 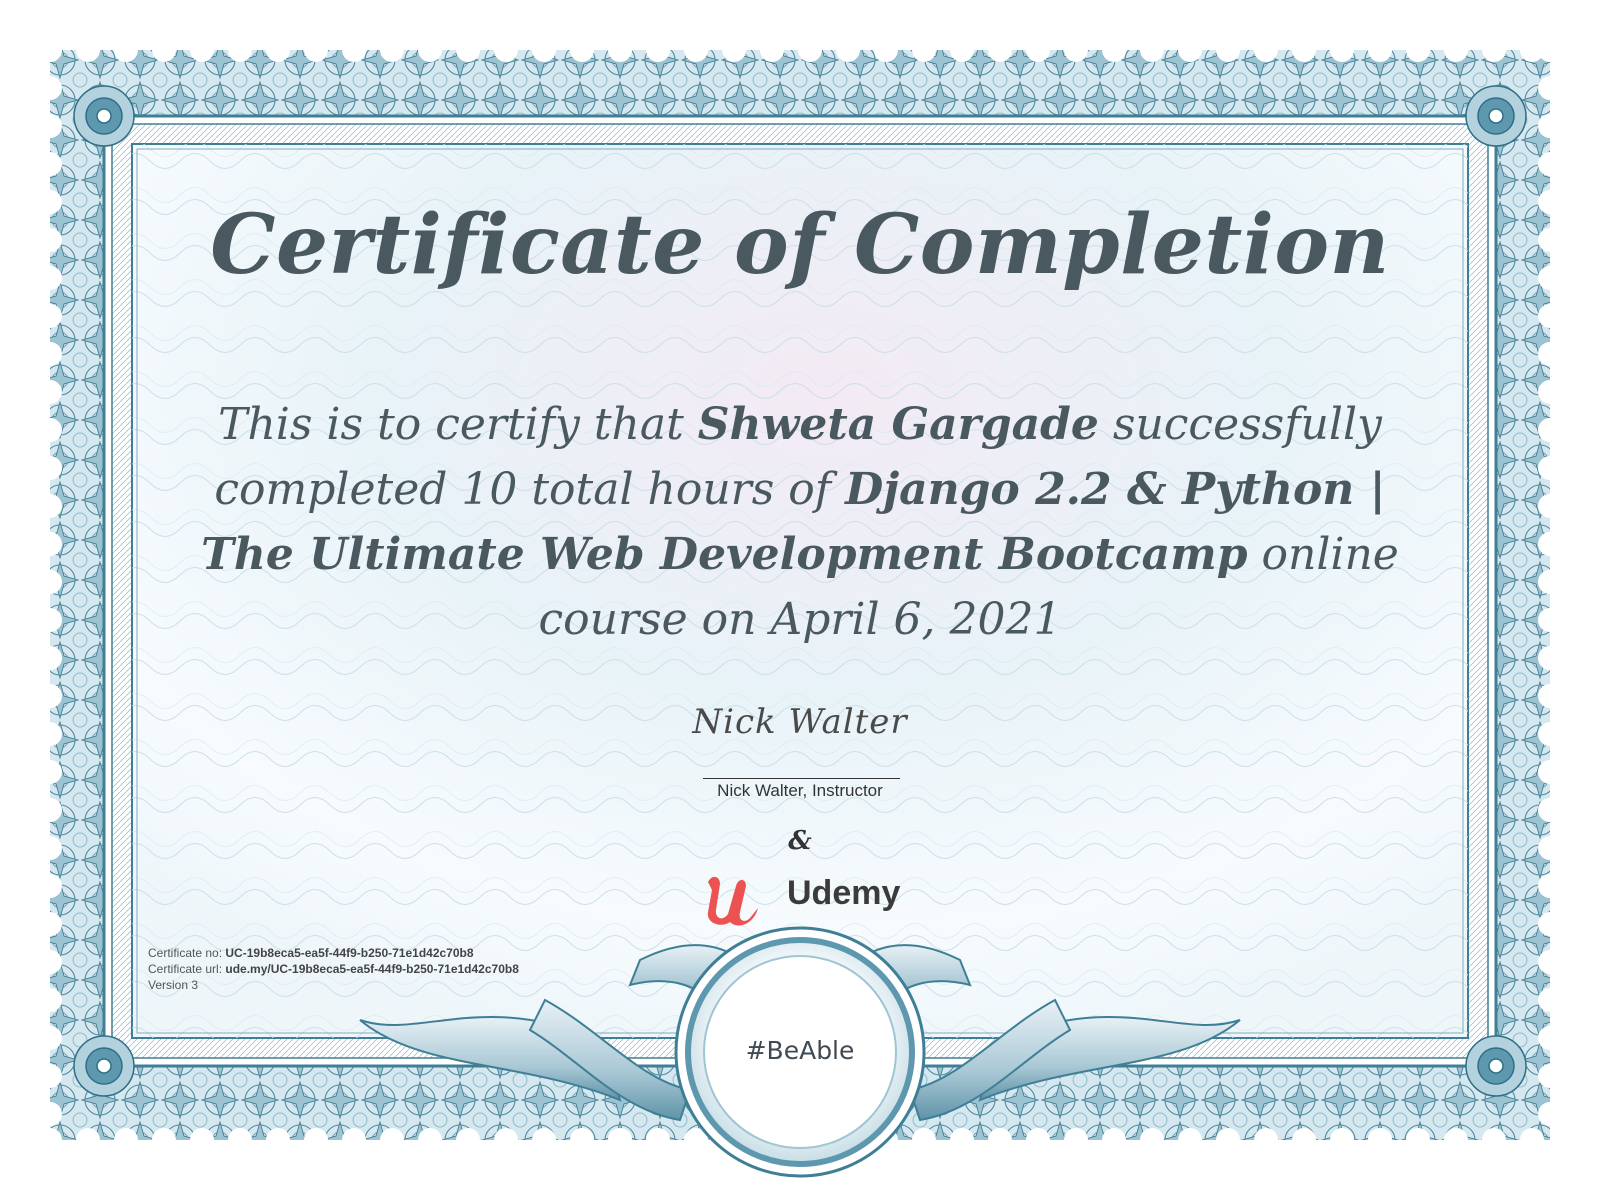 What do you see at coordinates (800, 1050) in the screenshot?
I see `beable-badge-text: #BeAble` at bounding box center [800, 1050].